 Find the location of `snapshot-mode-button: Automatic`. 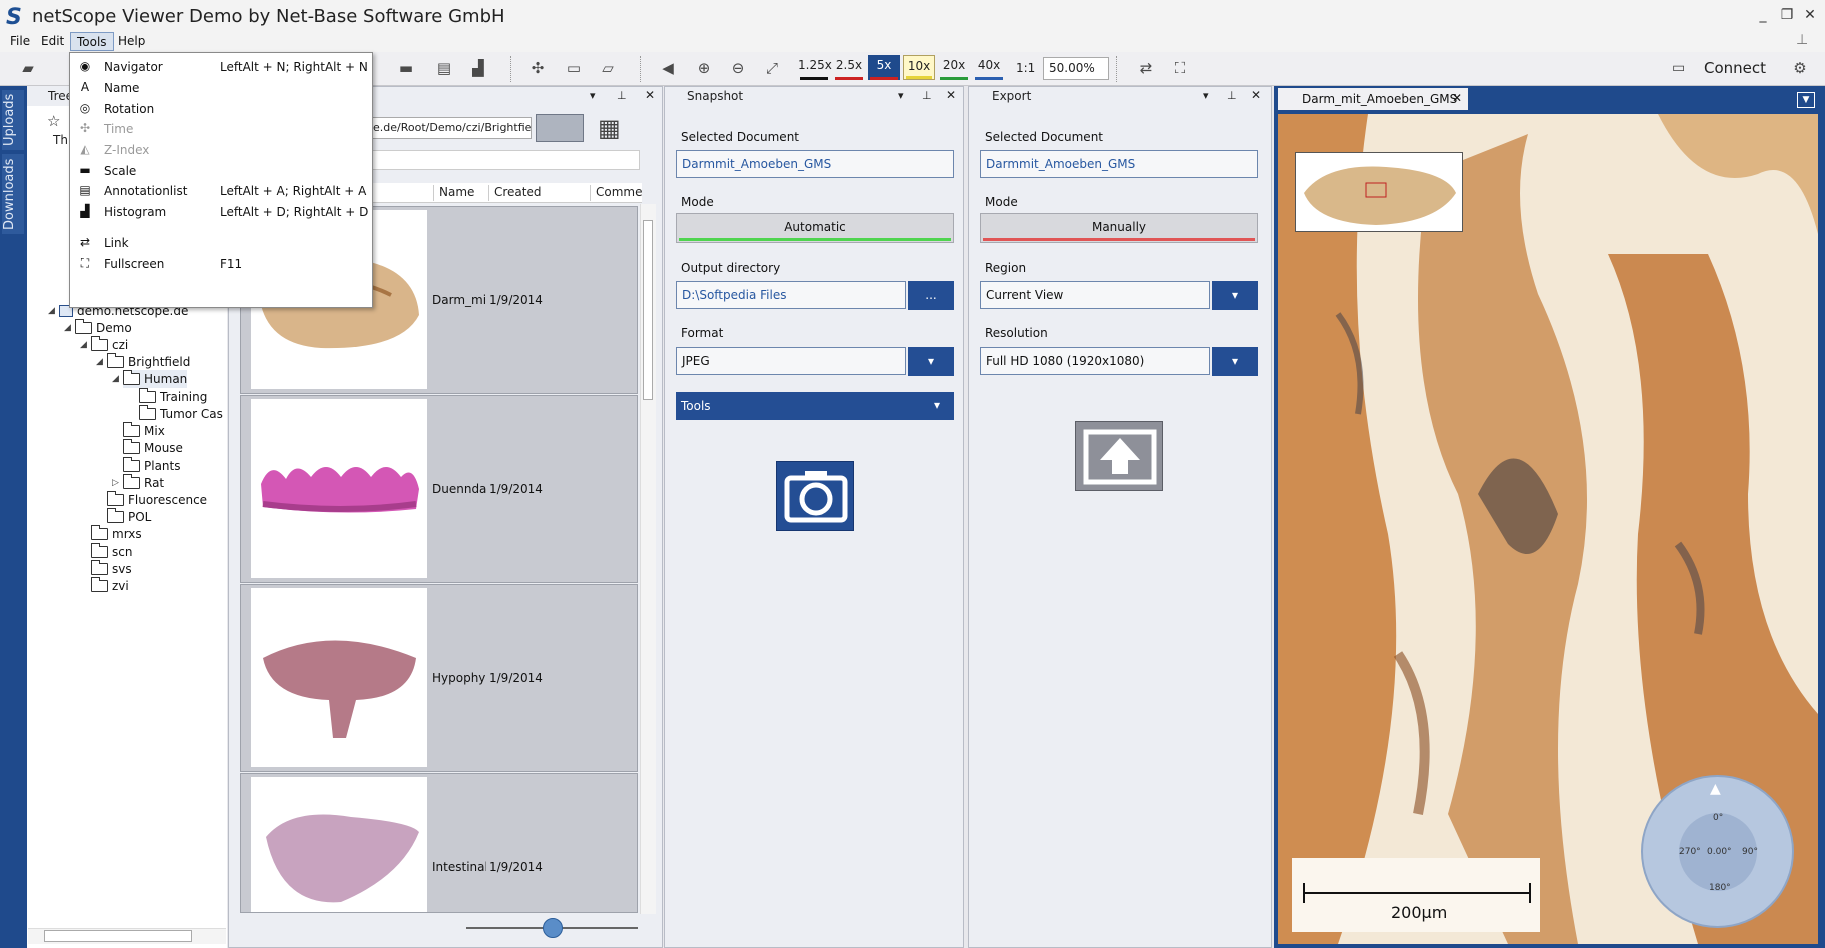

snapshot-mode-button: Automatic is located at coordinates (815, 228).